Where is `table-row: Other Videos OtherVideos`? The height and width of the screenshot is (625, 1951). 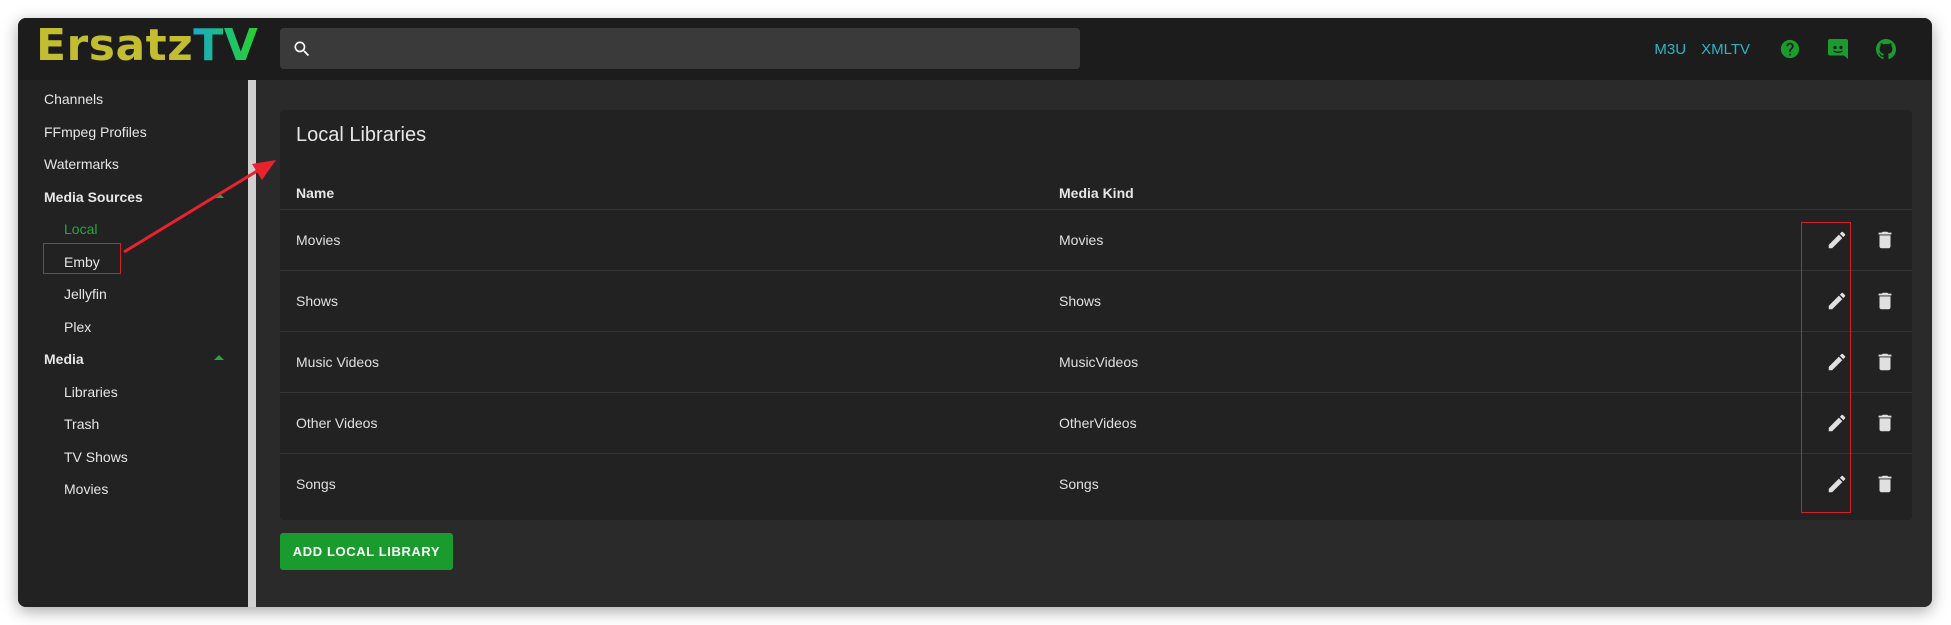 table-row: Other Videos OtherVideos is located at coordinates (1096, 422).